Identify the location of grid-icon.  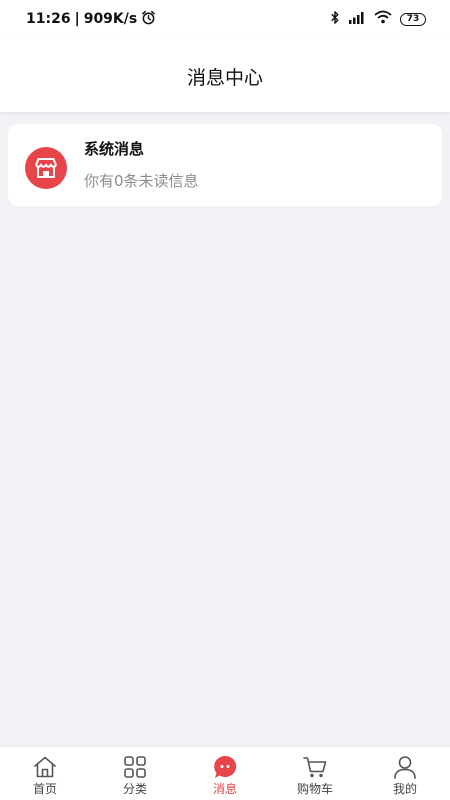
(135, 767).